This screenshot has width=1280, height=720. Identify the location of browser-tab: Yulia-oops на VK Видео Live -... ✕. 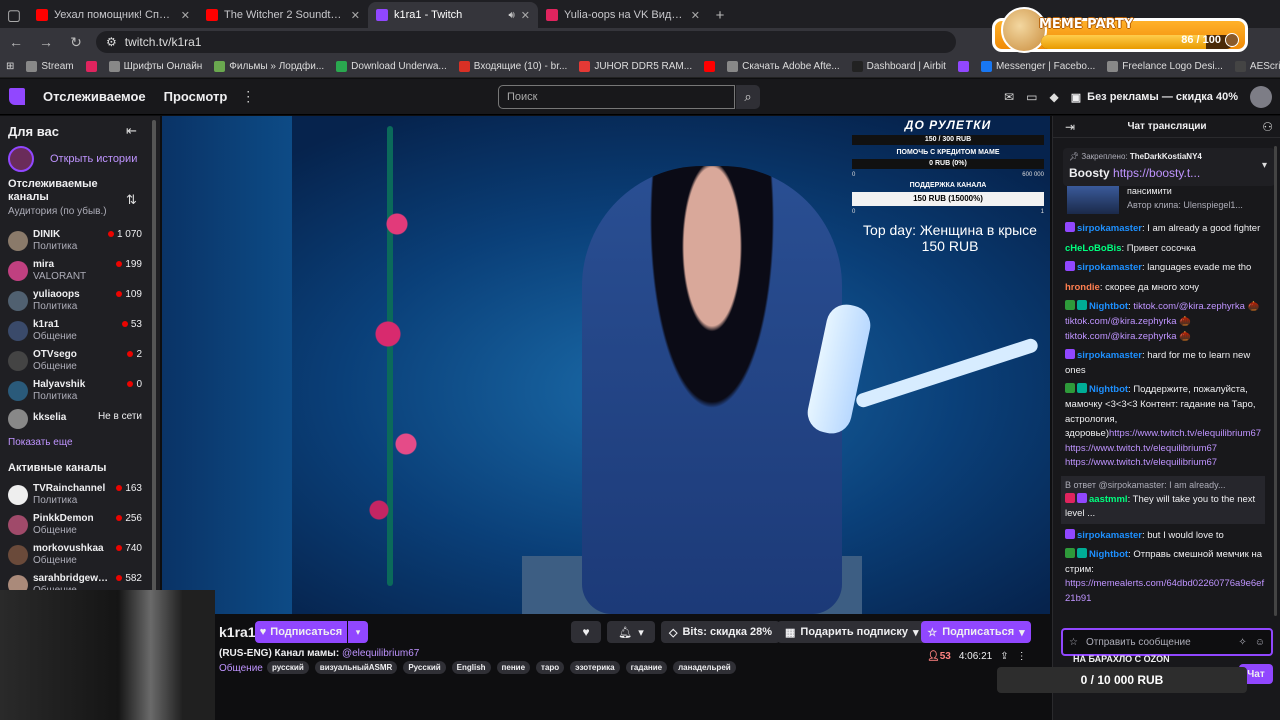
(623, 15).